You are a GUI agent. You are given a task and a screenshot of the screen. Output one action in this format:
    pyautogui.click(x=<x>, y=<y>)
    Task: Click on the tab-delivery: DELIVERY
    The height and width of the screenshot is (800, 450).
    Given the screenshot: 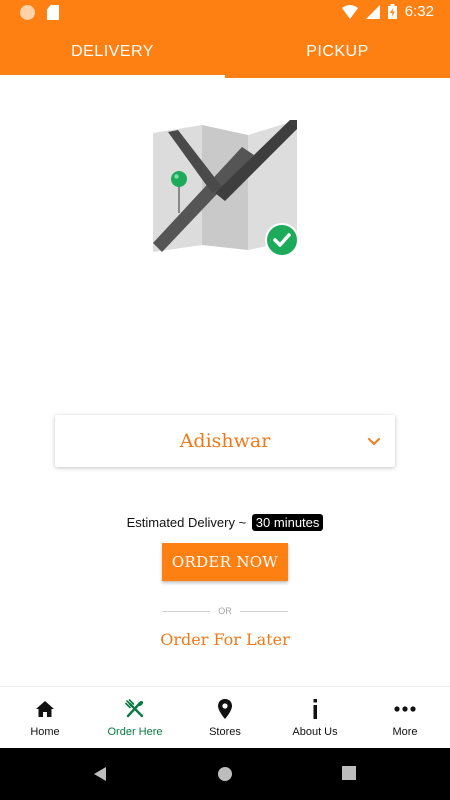 What is the action you would take?
    pyautogui.click(x=112, y=52)
    